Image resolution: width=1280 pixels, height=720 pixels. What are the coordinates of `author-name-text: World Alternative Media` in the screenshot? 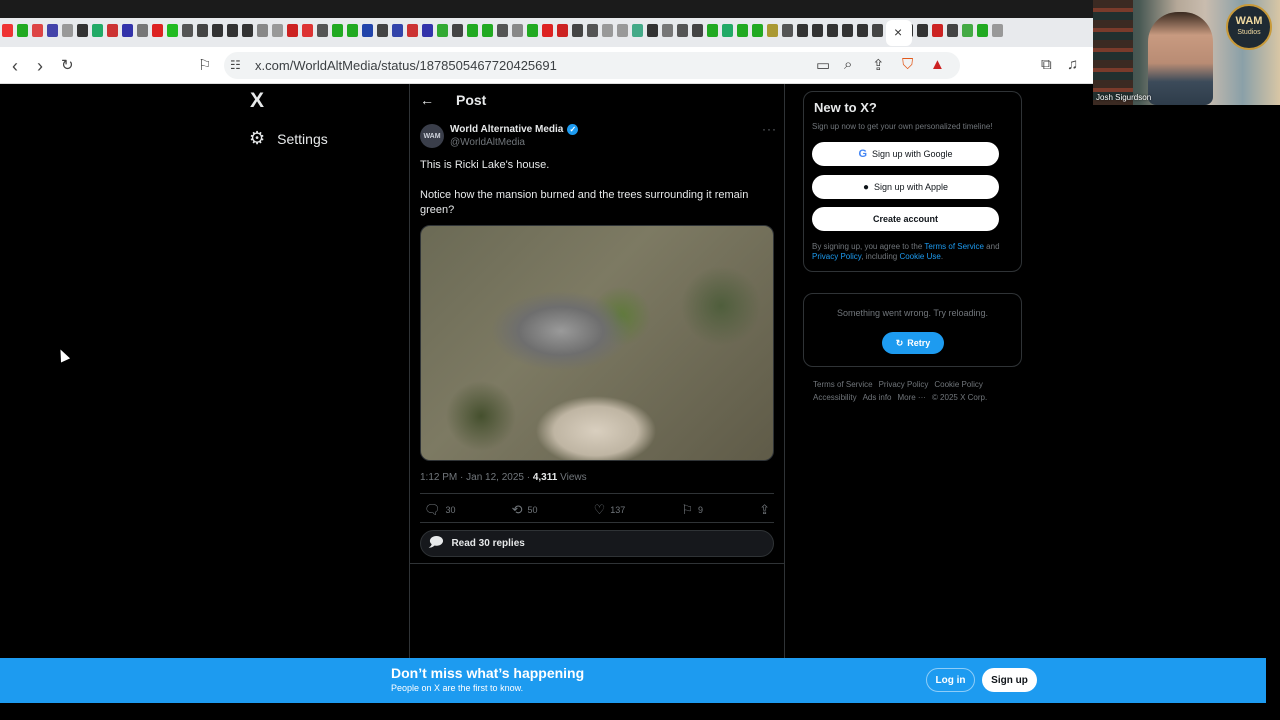 It's located at (506, 129).